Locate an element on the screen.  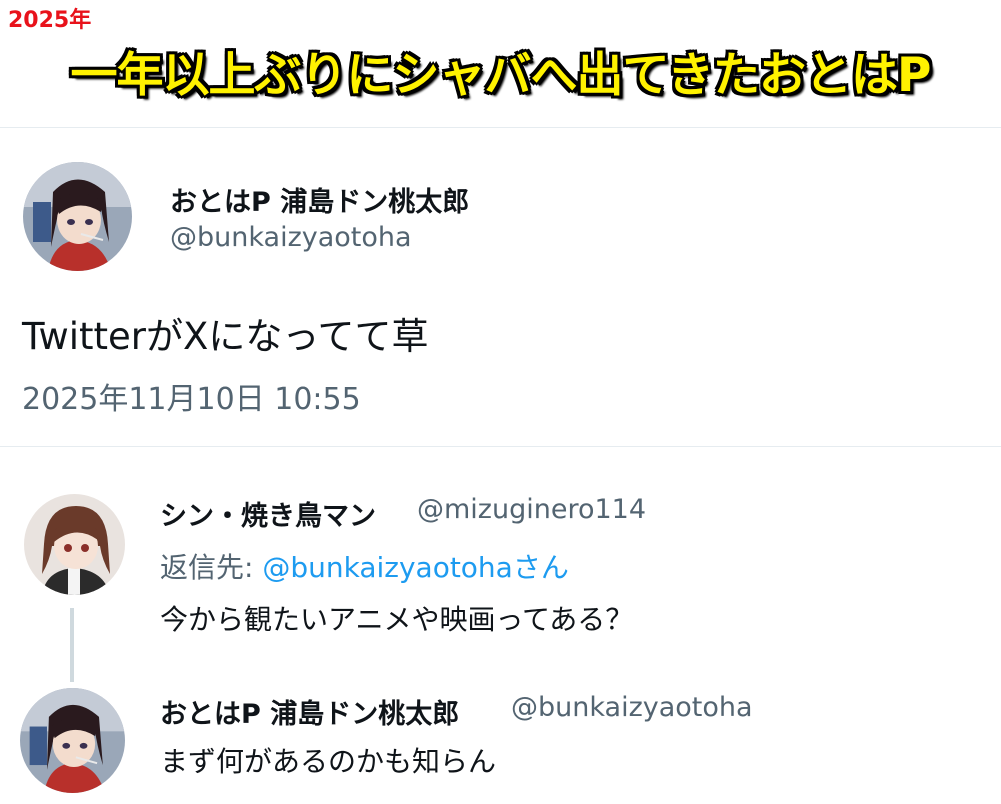
headline-caption: 一年以上ぶりにシャバへ出てきたおとはP is located at coordinates (500, 75).